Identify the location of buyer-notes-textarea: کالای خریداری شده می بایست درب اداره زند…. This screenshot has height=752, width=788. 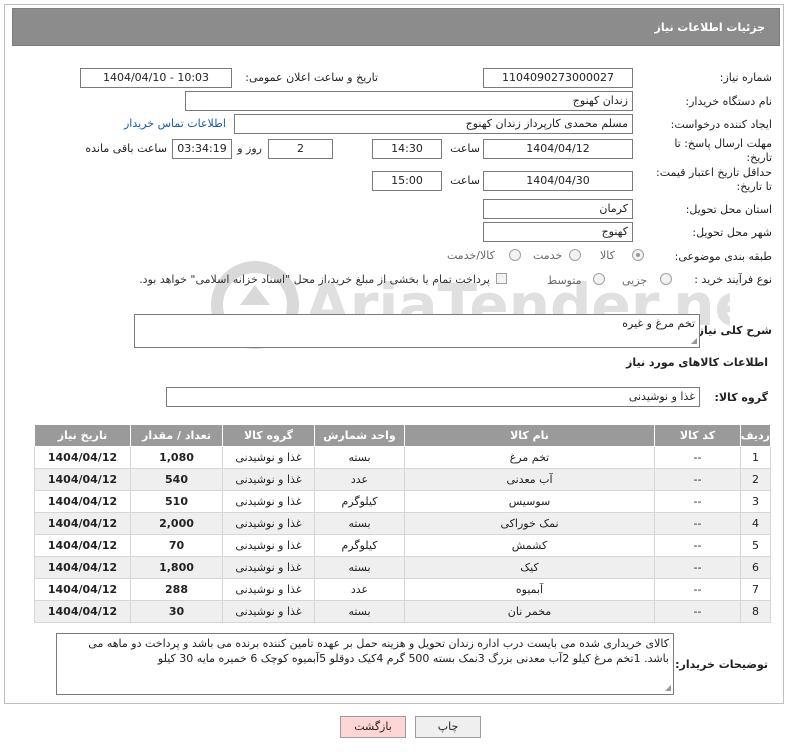
(365, 664).